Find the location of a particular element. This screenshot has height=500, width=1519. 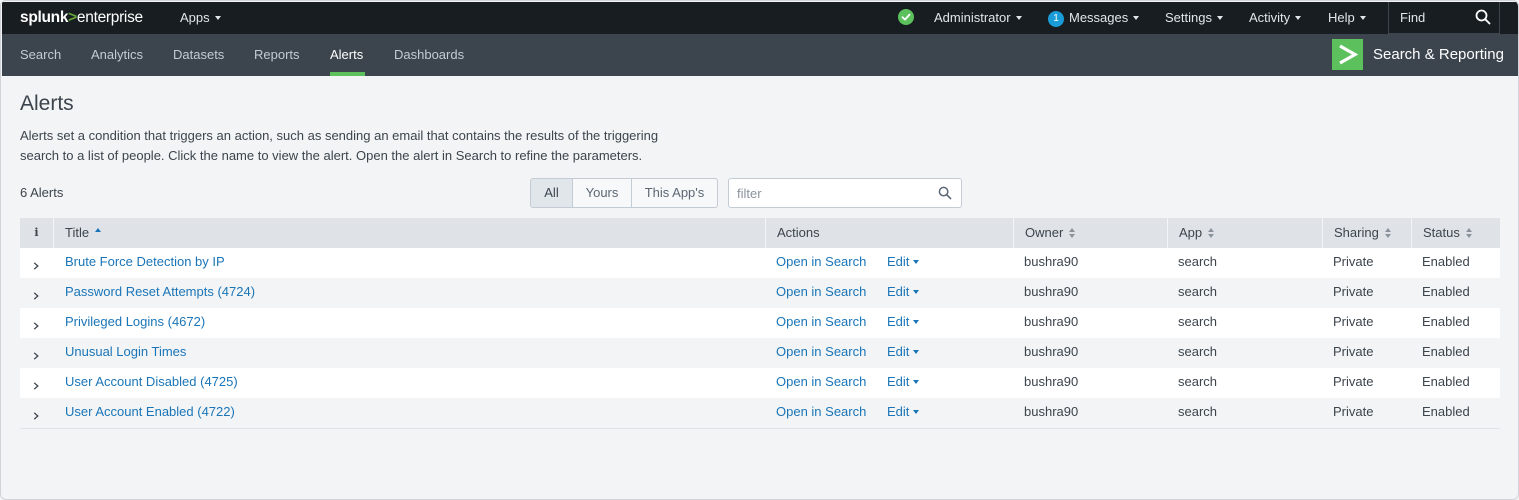

find-placeholder: Find is located at coordinates (1413, 17).